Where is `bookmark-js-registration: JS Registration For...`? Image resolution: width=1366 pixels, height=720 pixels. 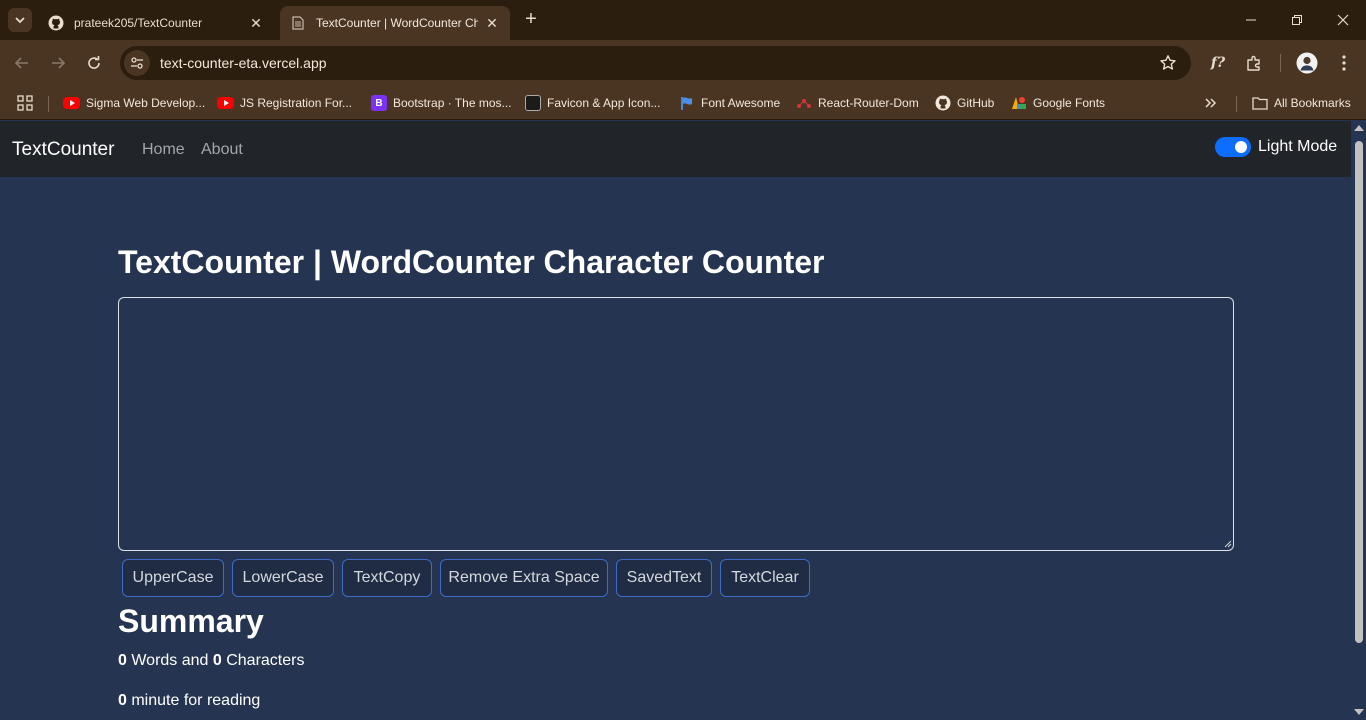
bookmark-js-registration: JS Registration For... is located at coordinates (284, 103).